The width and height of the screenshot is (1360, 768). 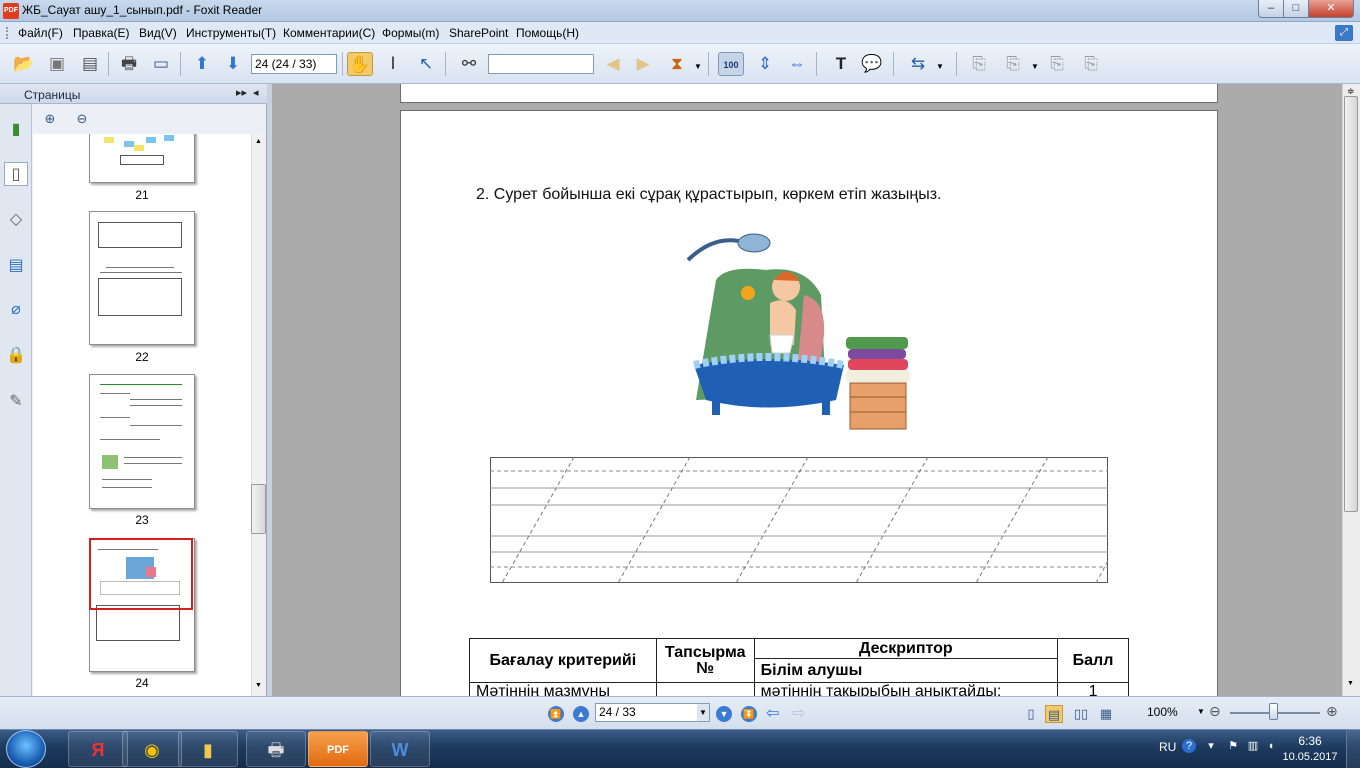 What do you see at coordinates (294, 64) in the screenshot?
I see `page-number-field: 24 (24 / 33)` at bounding box center [294, 64].